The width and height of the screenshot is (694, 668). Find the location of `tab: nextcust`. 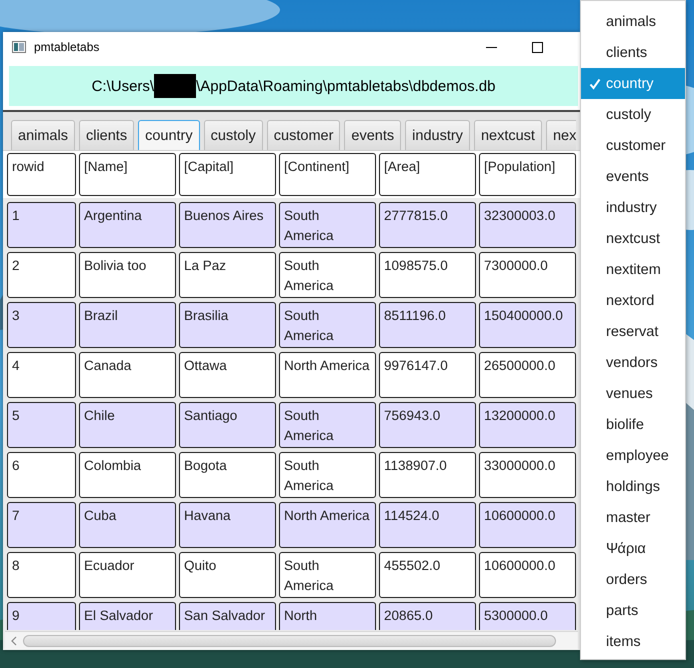

tab: nextcust is located at coordinates (508, 135).